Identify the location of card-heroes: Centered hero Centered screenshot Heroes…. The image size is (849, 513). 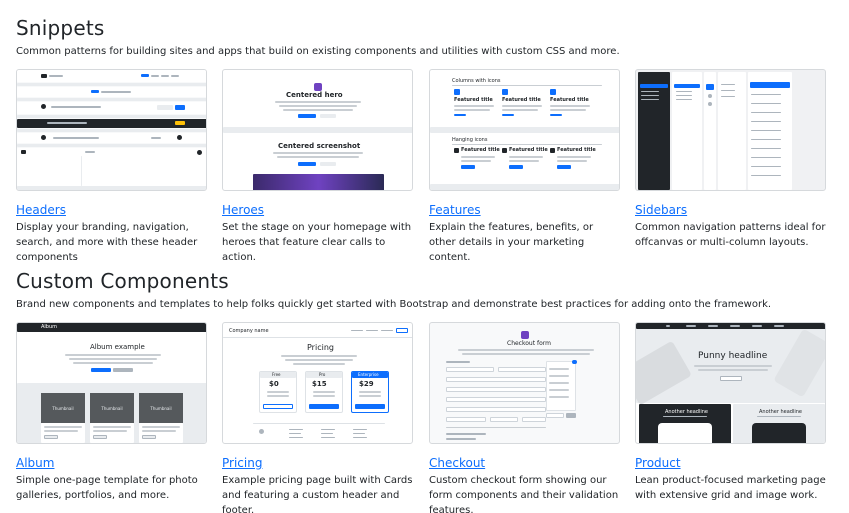
(317, 167).